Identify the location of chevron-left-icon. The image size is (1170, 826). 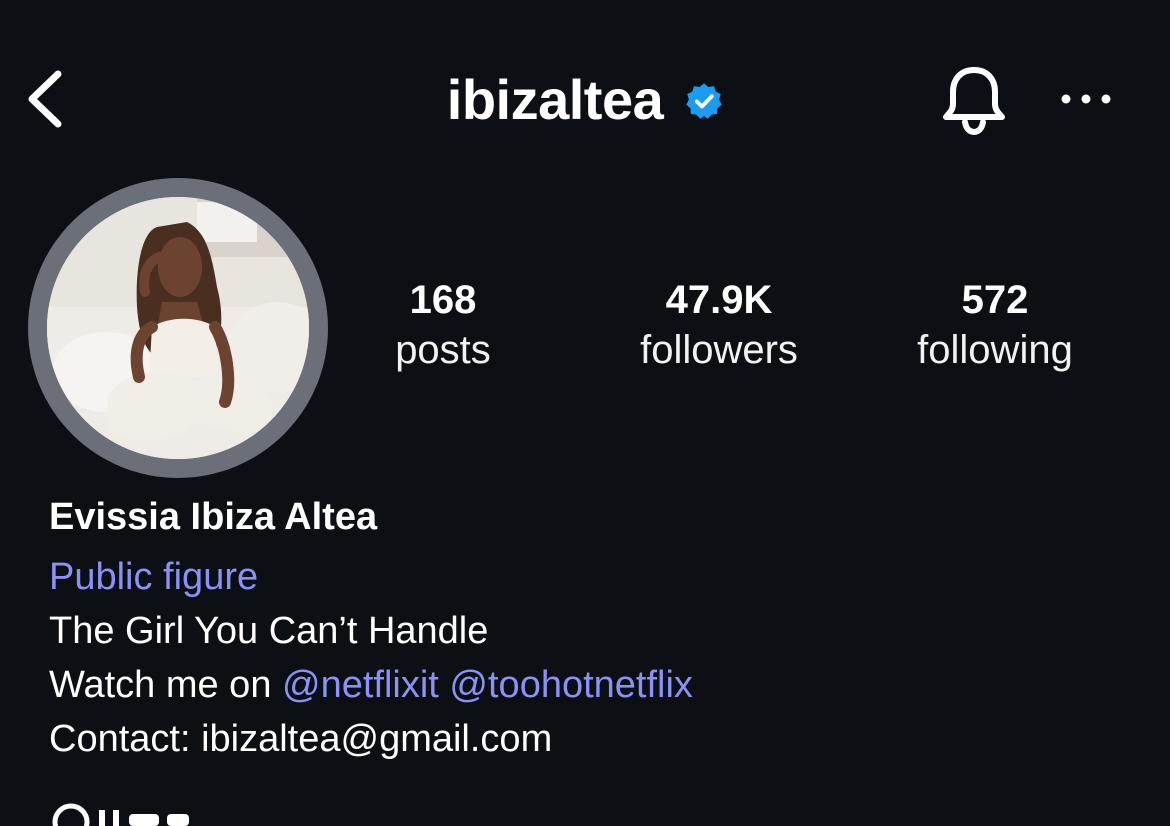
(45, 99).